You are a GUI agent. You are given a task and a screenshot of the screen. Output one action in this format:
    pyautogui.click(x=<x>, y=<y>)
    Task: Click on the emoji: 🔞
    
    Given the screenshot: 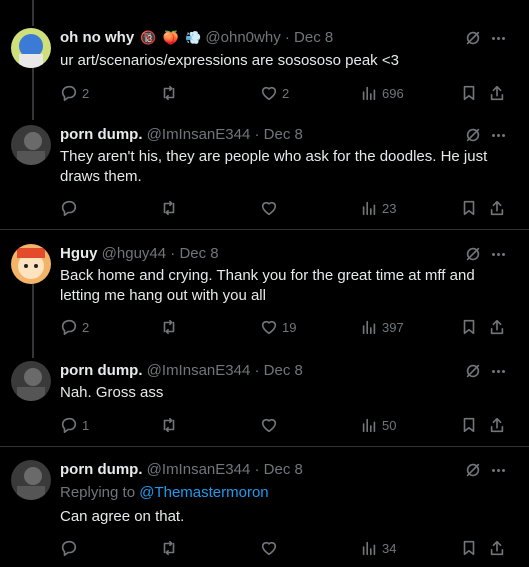 What is the action you would take?
    pyautogui.click(x=148, y=38)
    